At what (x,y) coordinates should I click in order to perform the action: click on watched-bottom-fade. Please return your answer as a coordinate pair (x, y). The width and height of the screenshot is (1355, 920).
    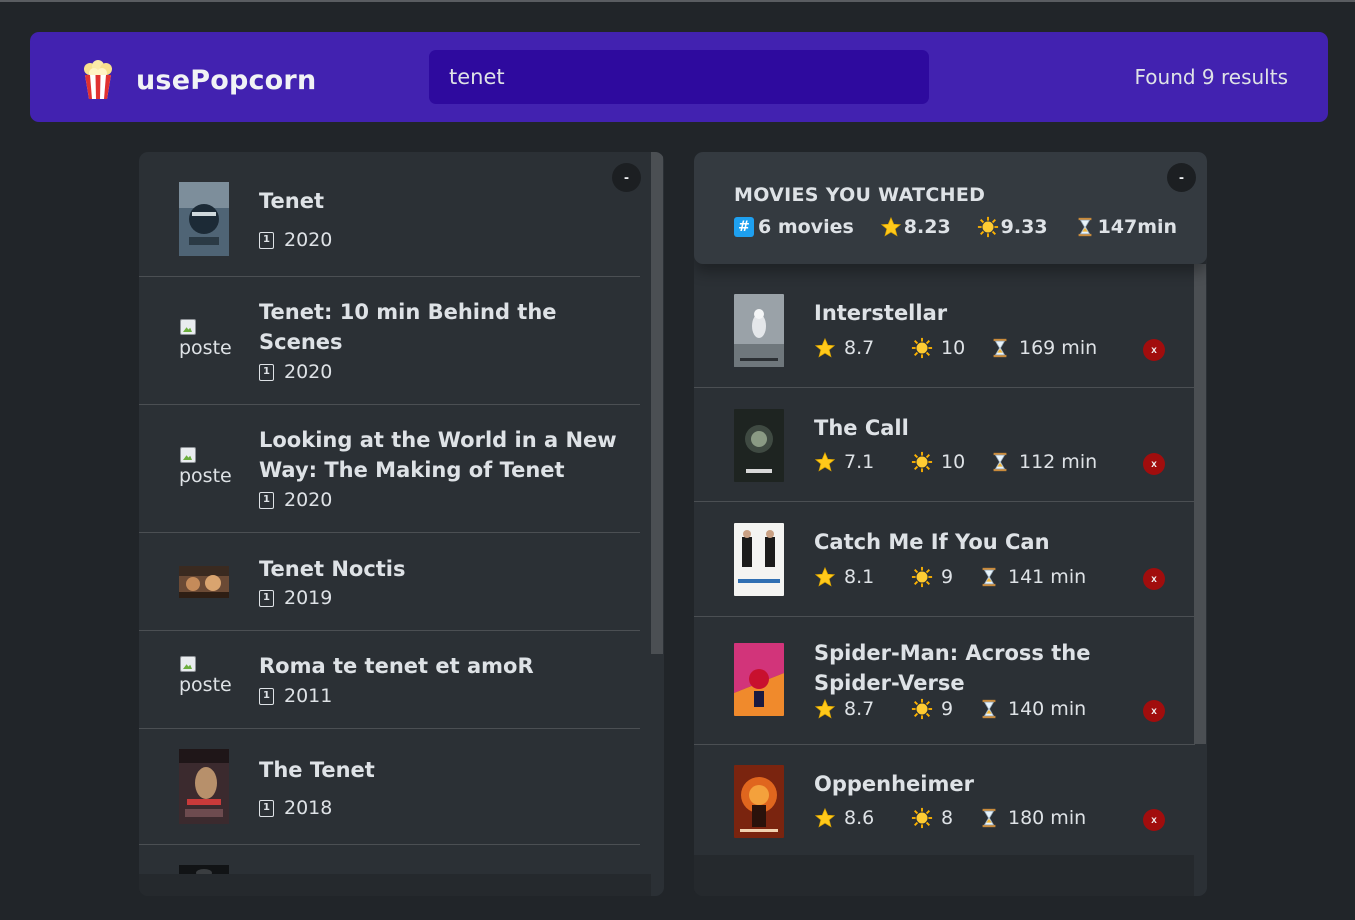
    Looking at the image, I should click on (944, 875).